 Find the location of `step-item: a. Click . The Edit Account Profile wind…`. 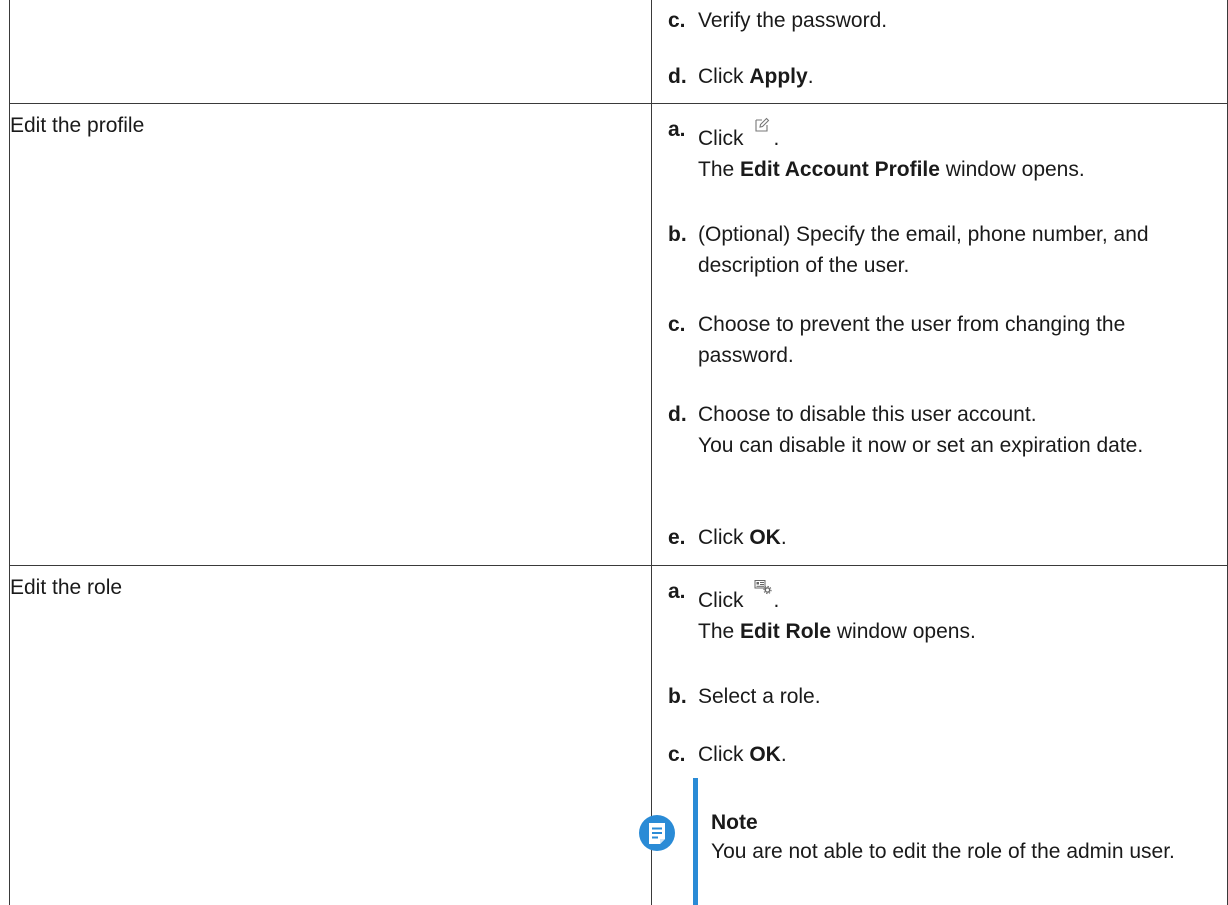

step-item: a. Click . The Edit Account Profile wind… is located at coordinates (940, 151).